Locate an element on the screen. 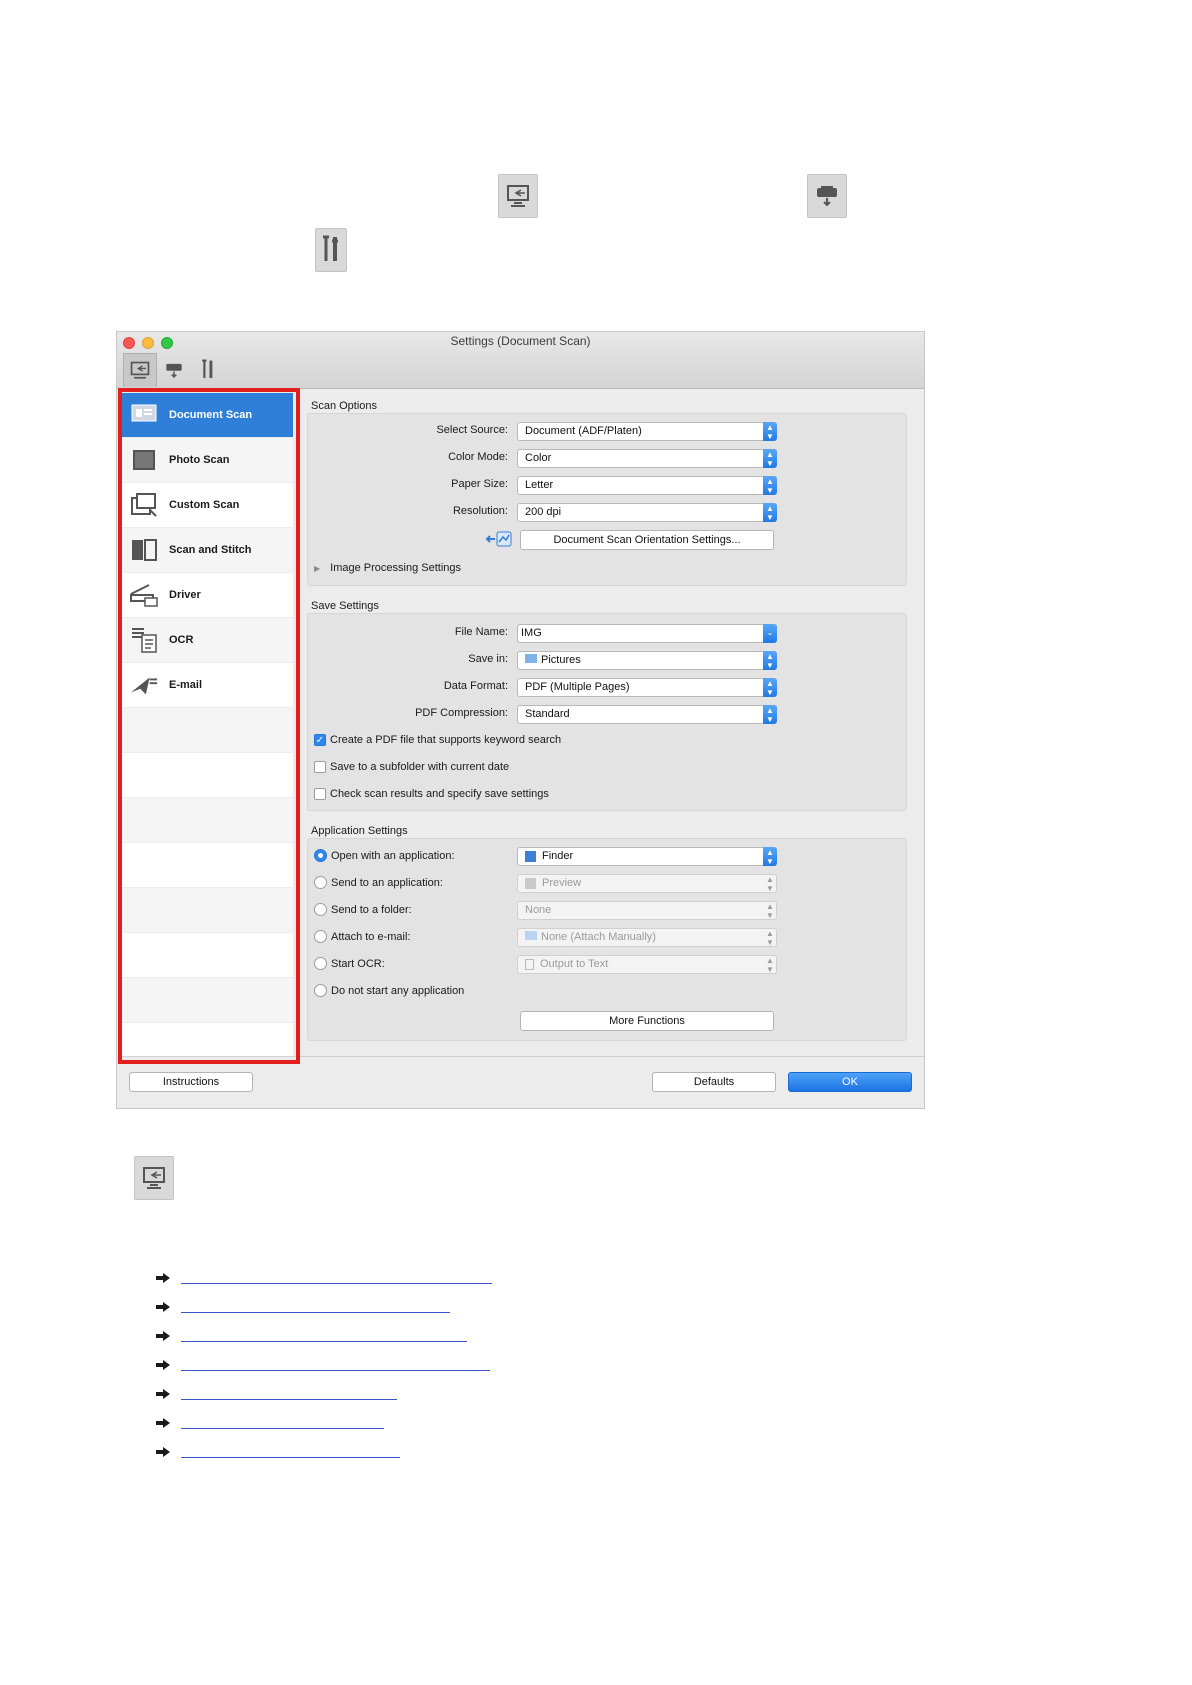 Image resolution: width=1192 pixels, height=1685 pixels. scan-stitch-icon is located at coordinates (144, 550).